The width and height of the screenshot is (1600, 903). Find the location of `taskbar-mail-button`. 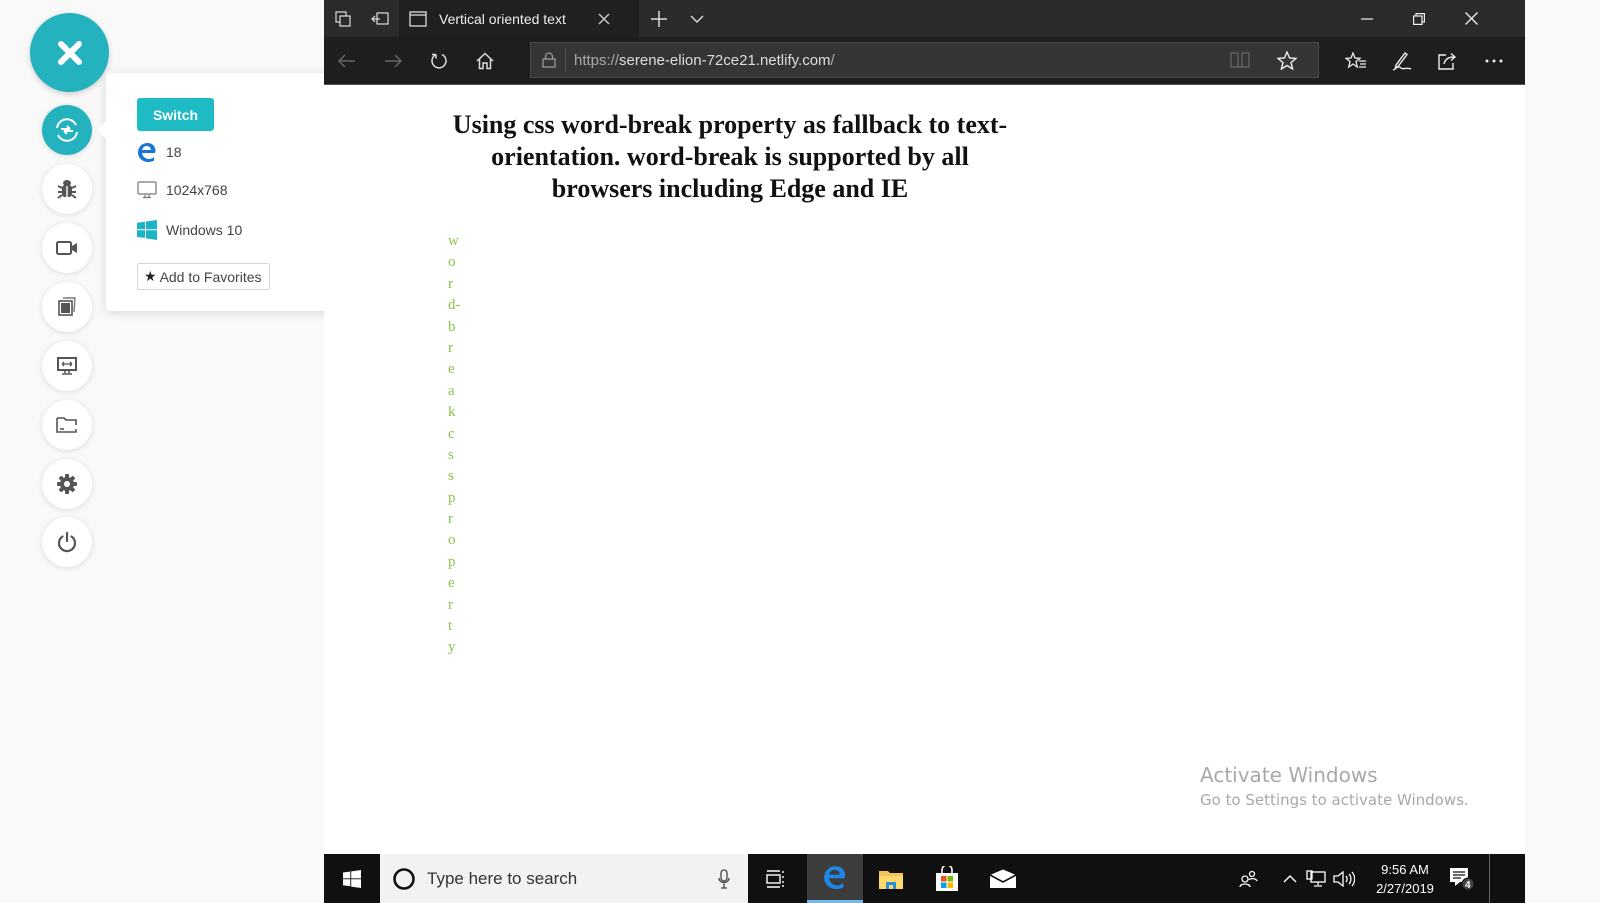

taskbar-mail-button is located at coordinates (1003, 878).